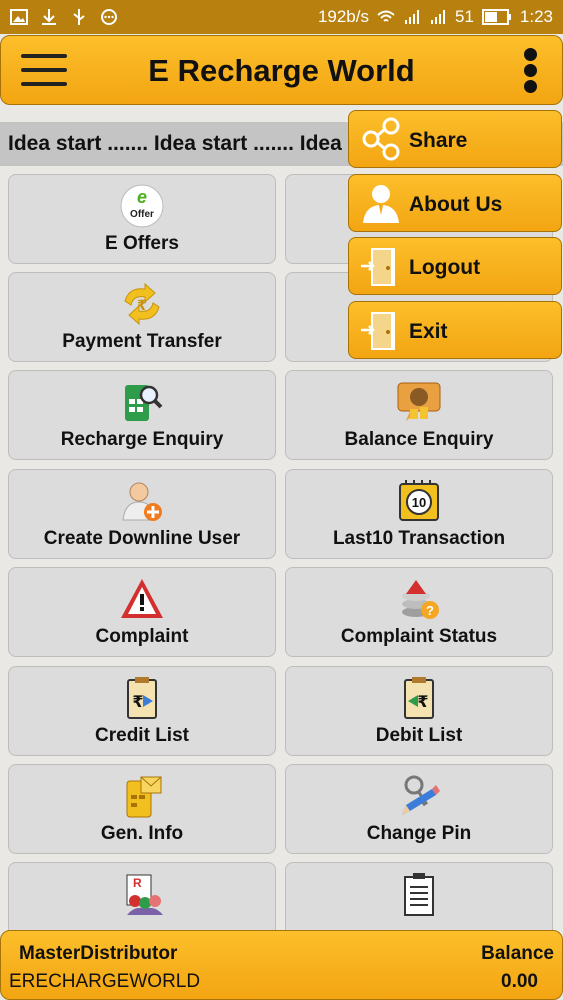 The width and height of the screenshot is (563, 1000). What do you see at coordinates (142, 341) in the screenshot?
I see `tile-label: Payment Transfer` at bounding box center [142, 341].